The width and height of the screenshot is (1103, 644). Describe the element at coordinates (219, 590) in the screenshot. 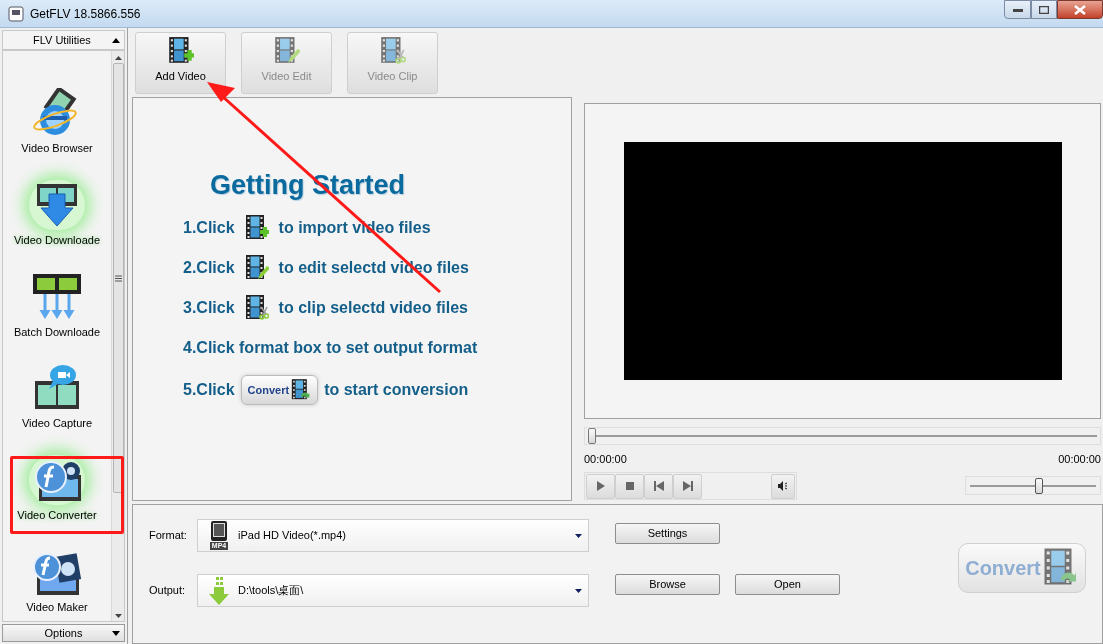

I see `download-arrow-icon` at that location.